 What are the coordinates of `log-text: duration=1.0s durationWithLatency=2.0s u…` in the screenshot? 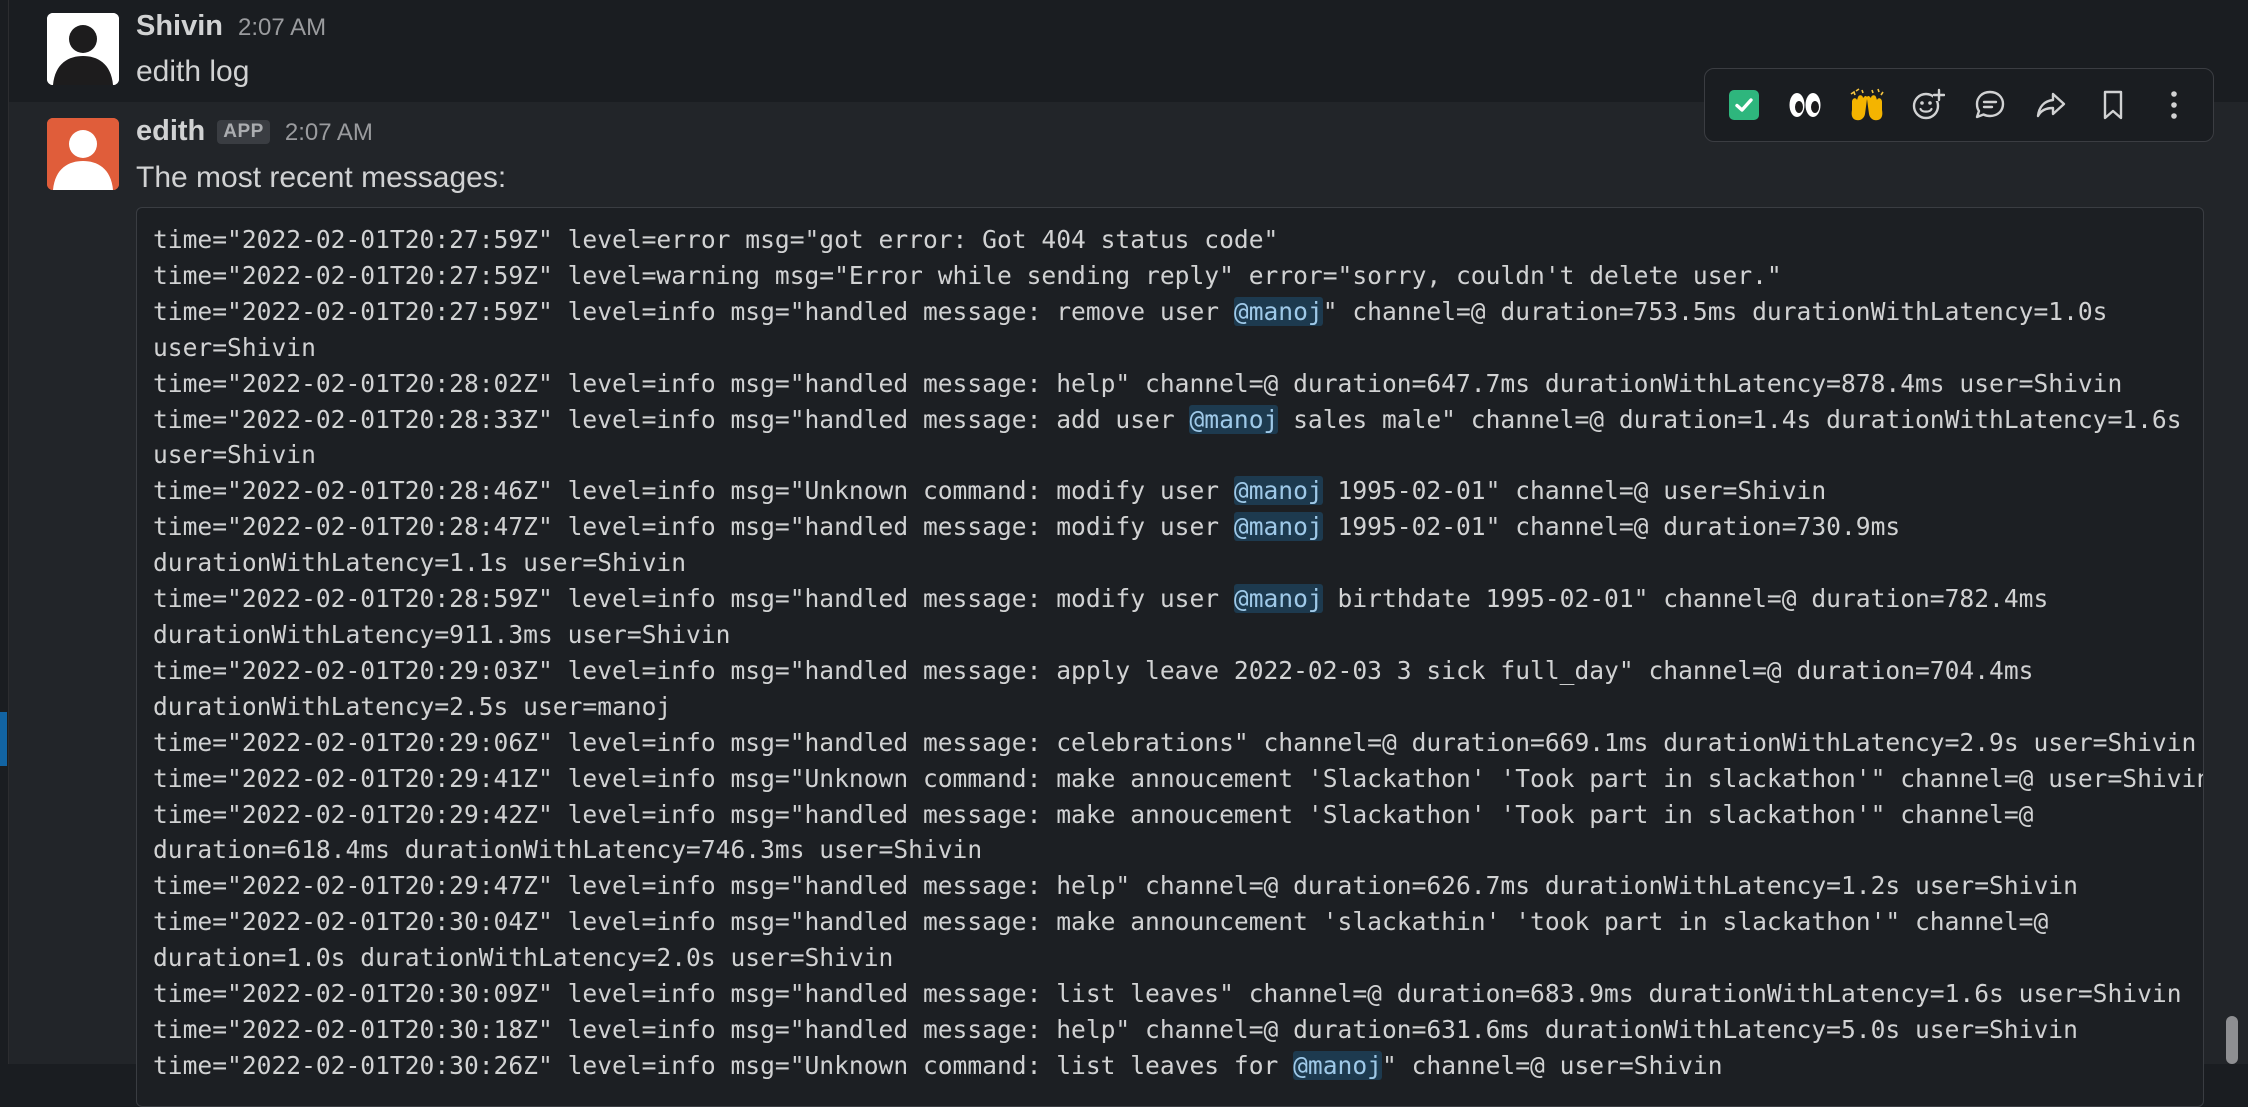 It's located at (523, 958).